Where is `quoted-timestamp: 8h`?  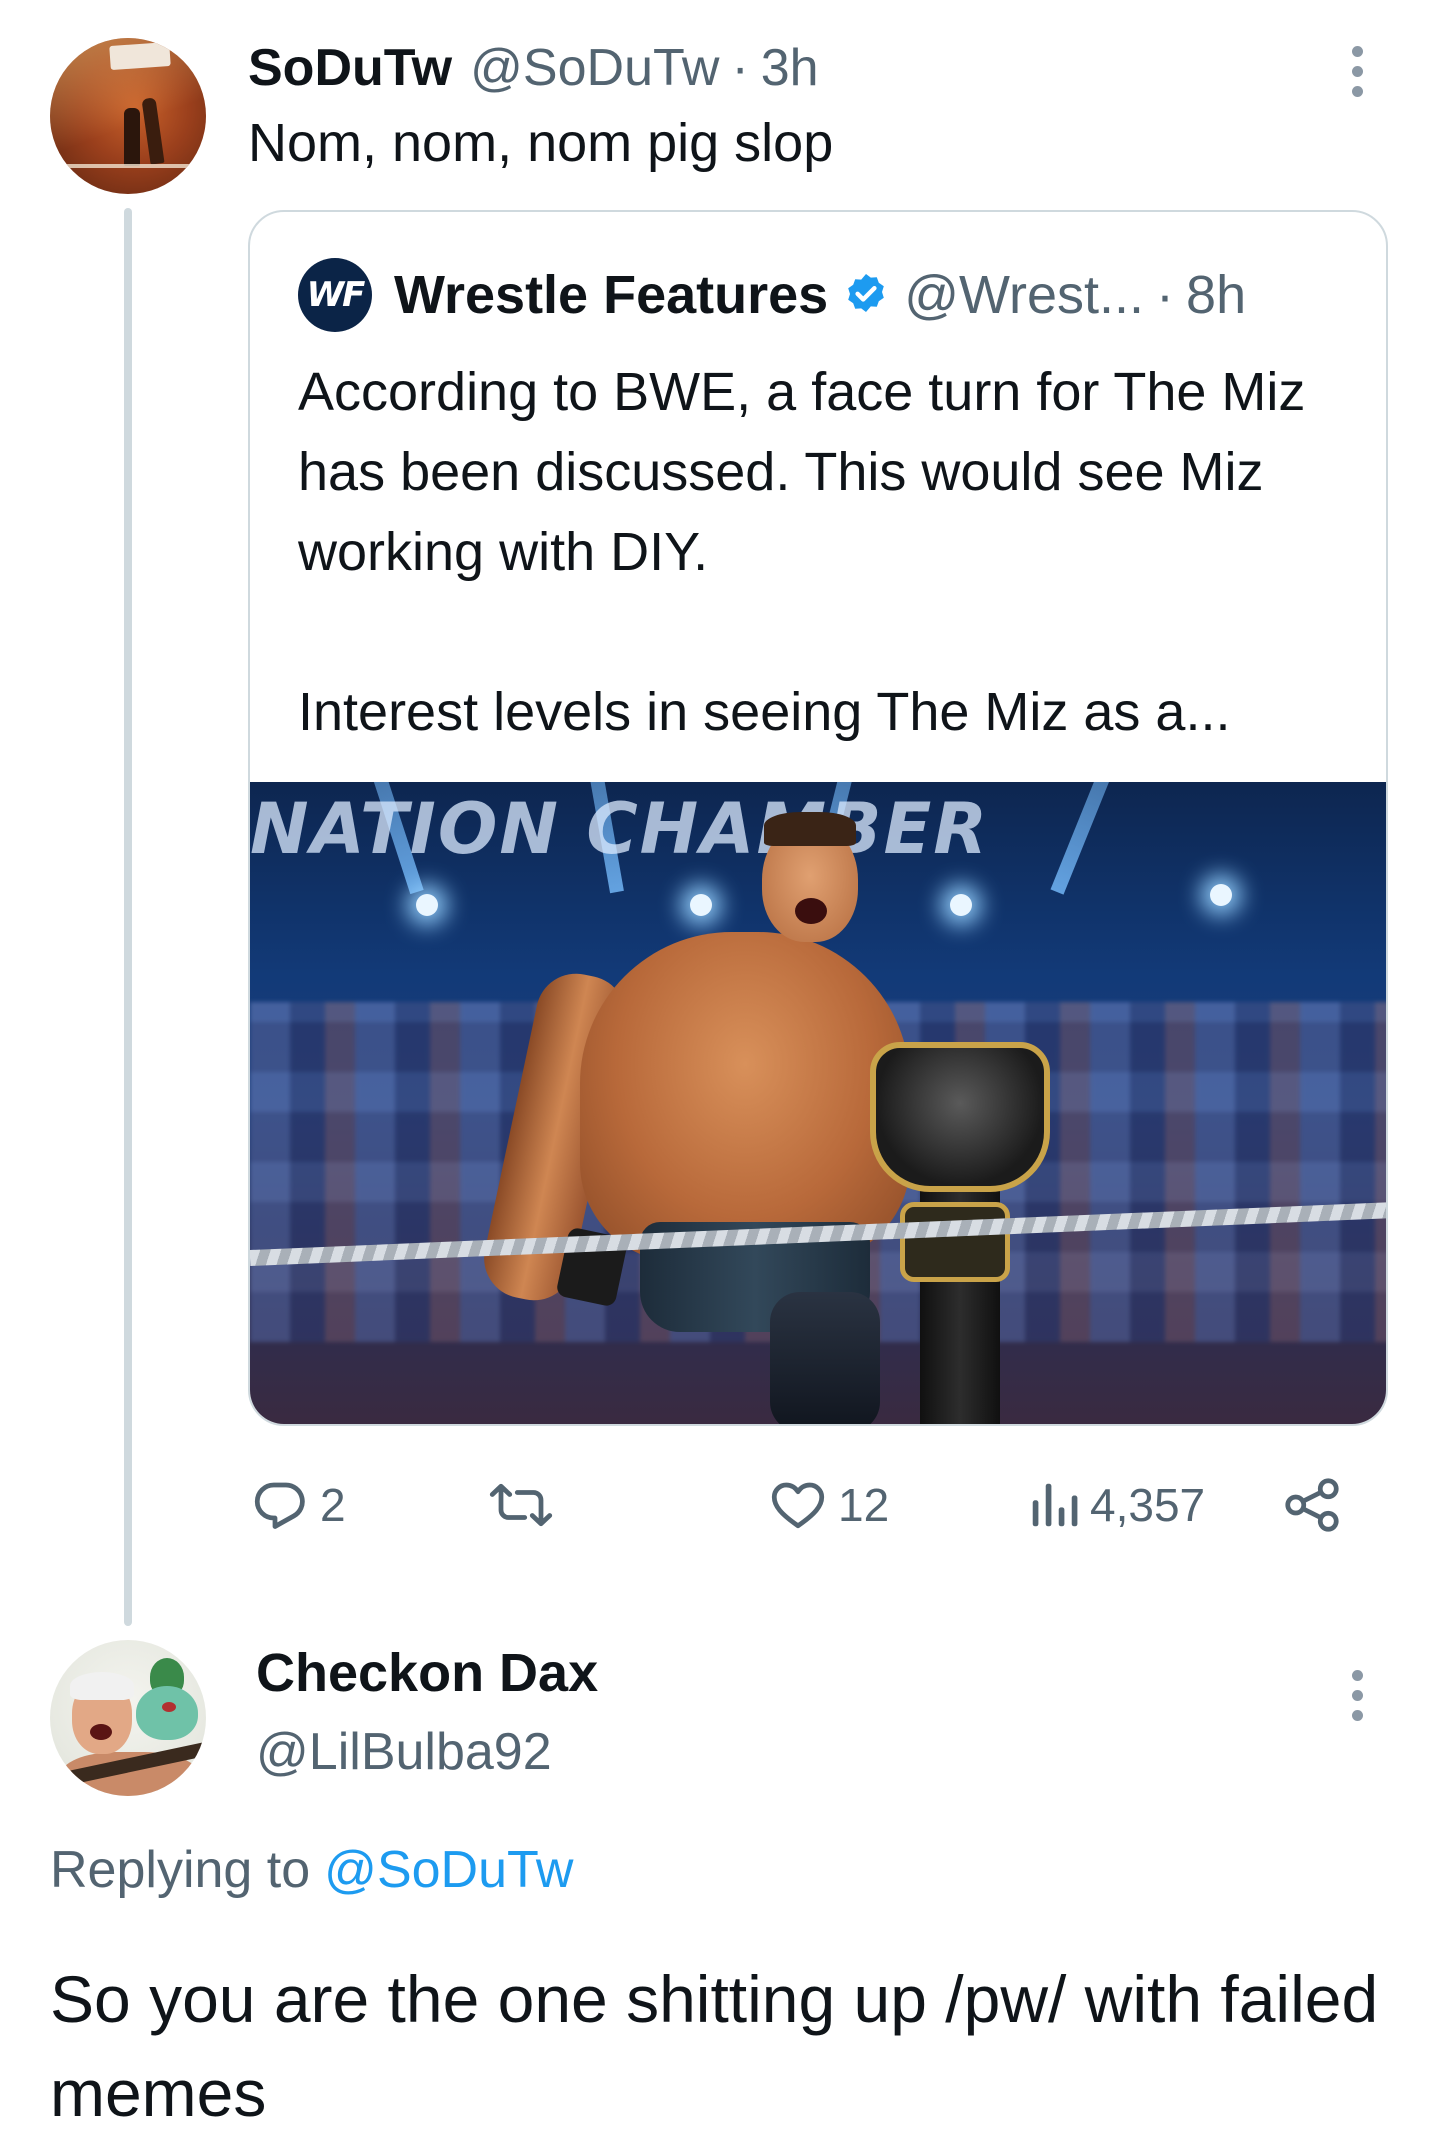
quoted-timestamp: 8h is located at coordinates (1216, 295).